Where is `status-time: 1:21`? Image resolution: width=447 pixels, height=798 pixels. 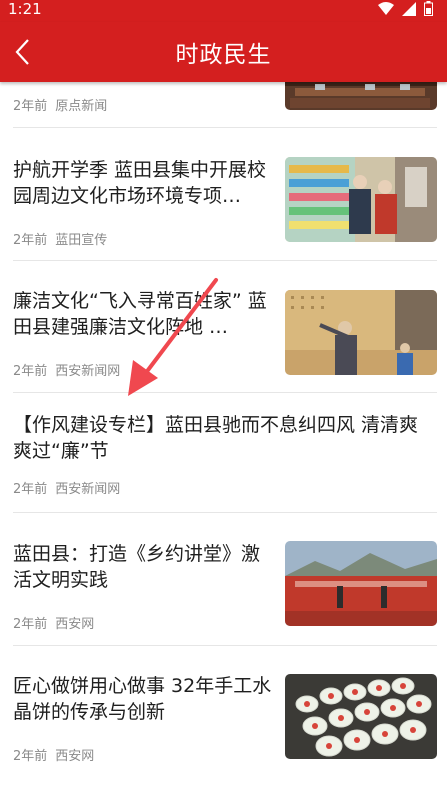
status-time: 1:21 is located at coordinates (25, 9).